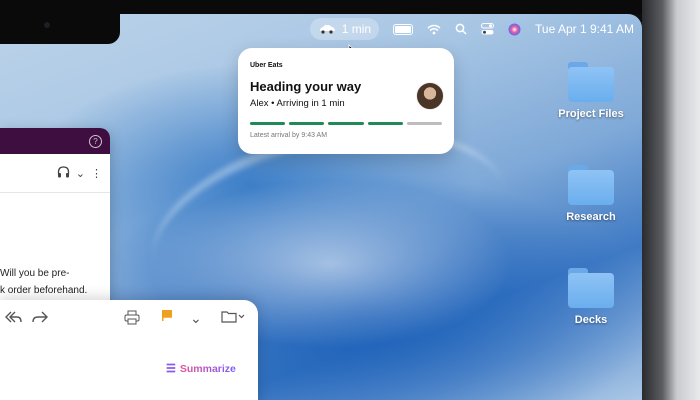 The height and width of the screenshot is (400, 700). I want to click on folder-project-files: Project Files, so click(591, 91).